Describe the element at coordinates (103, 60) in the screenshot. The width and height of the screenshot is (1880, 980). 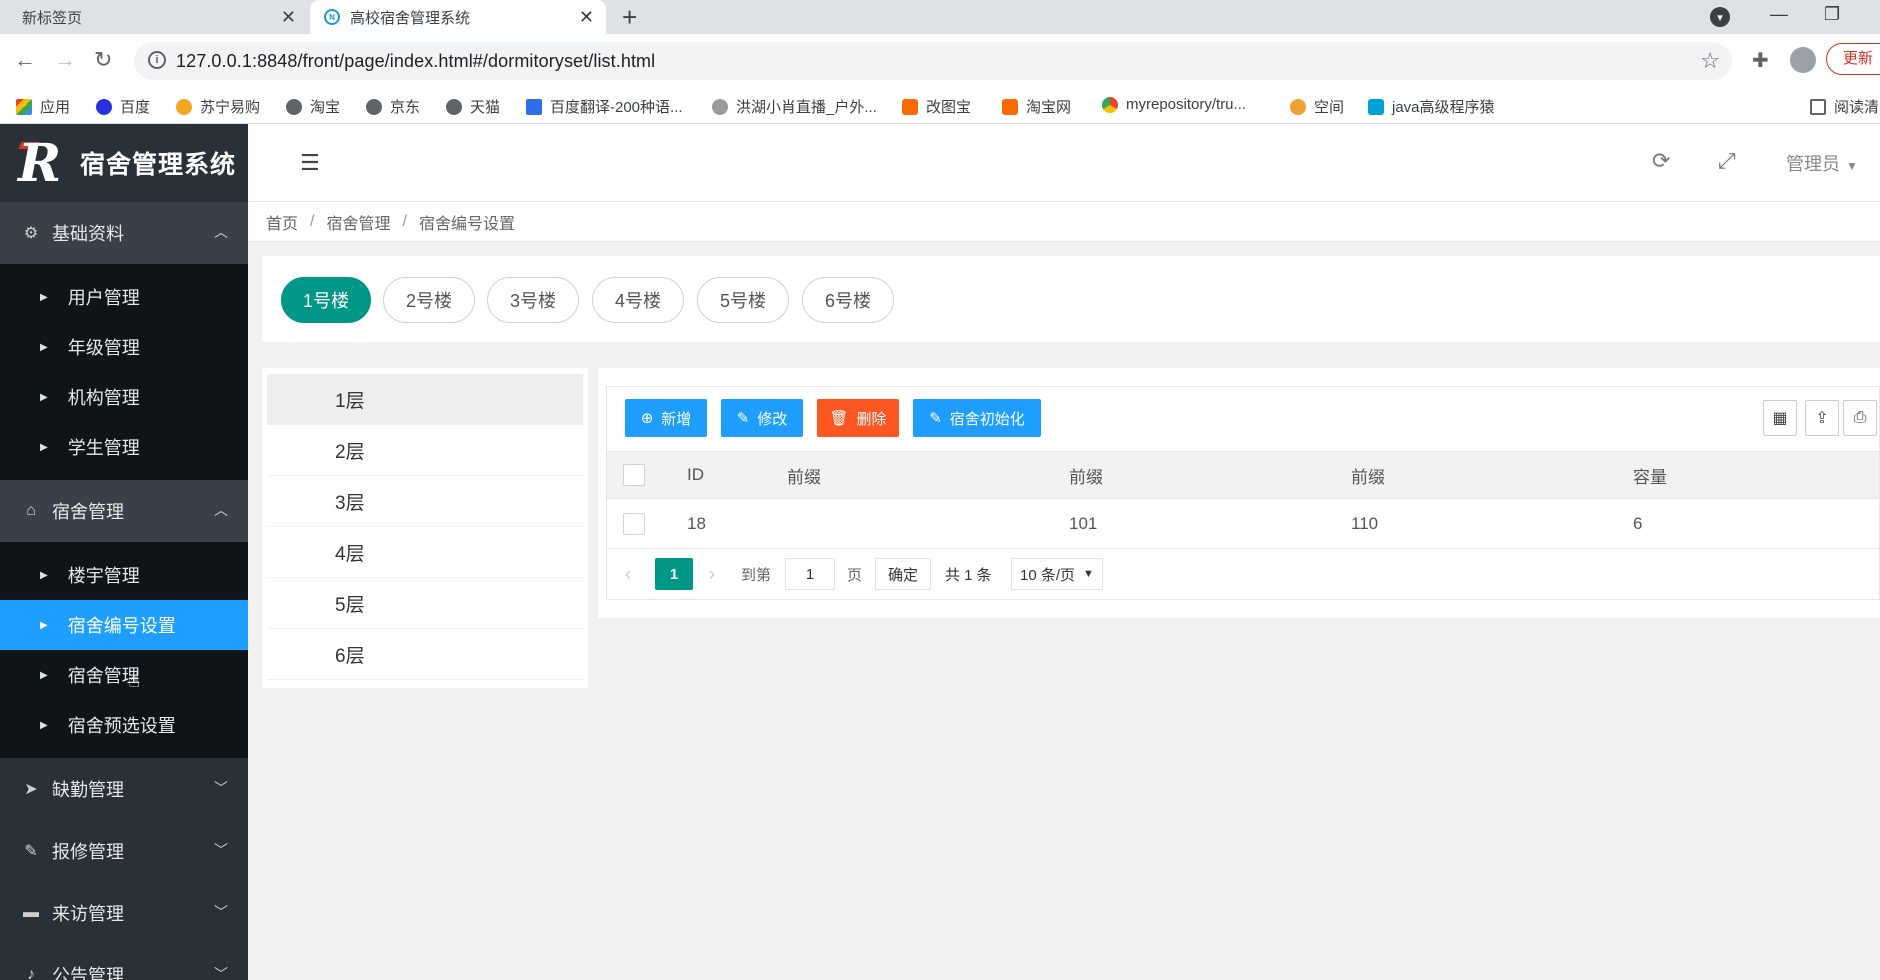
I see `reload-icon: ↻` at that location.